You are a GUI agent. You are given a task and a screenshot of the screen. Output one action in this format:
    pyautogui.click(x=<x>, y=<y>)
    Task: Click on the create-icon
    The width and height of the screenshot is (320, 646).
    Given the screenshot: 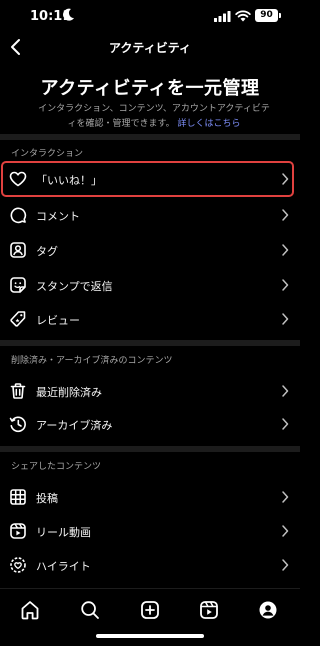 What is the action you would take?
    pyautogui.click(x=150, y=610)
    